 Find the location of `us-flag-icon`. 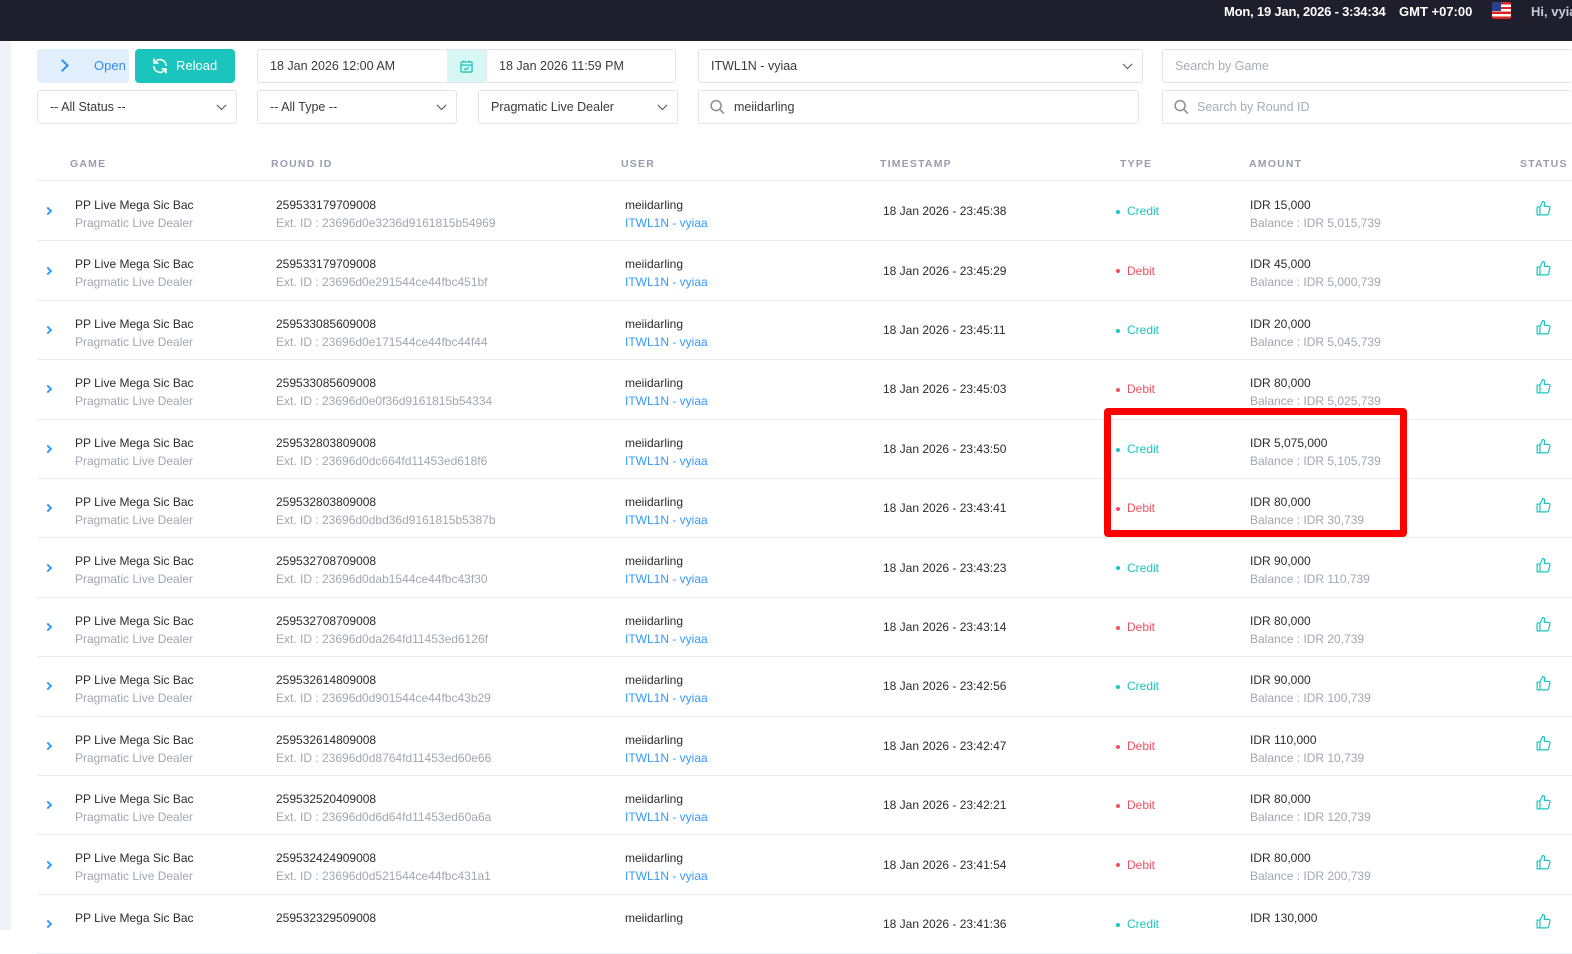

us-flag-icon is located at coordinates (1501, 10).